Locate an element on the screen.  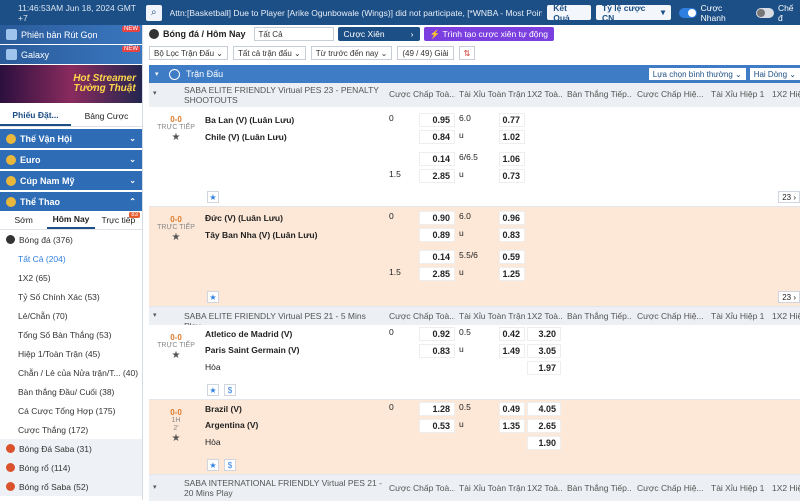
category-olympics: Thế Vận Hội ⌄ is located at coordinates (71, 138).